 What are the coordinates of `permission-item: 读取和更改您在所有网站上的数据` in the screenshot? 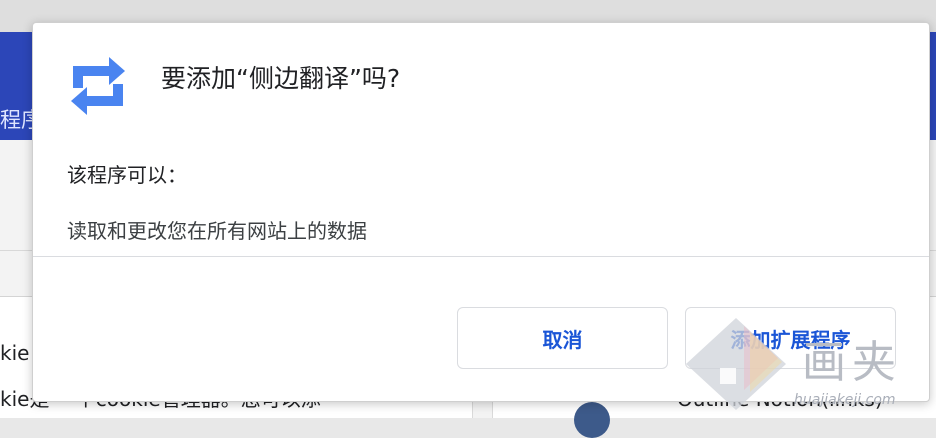 It's located at (217, 231).